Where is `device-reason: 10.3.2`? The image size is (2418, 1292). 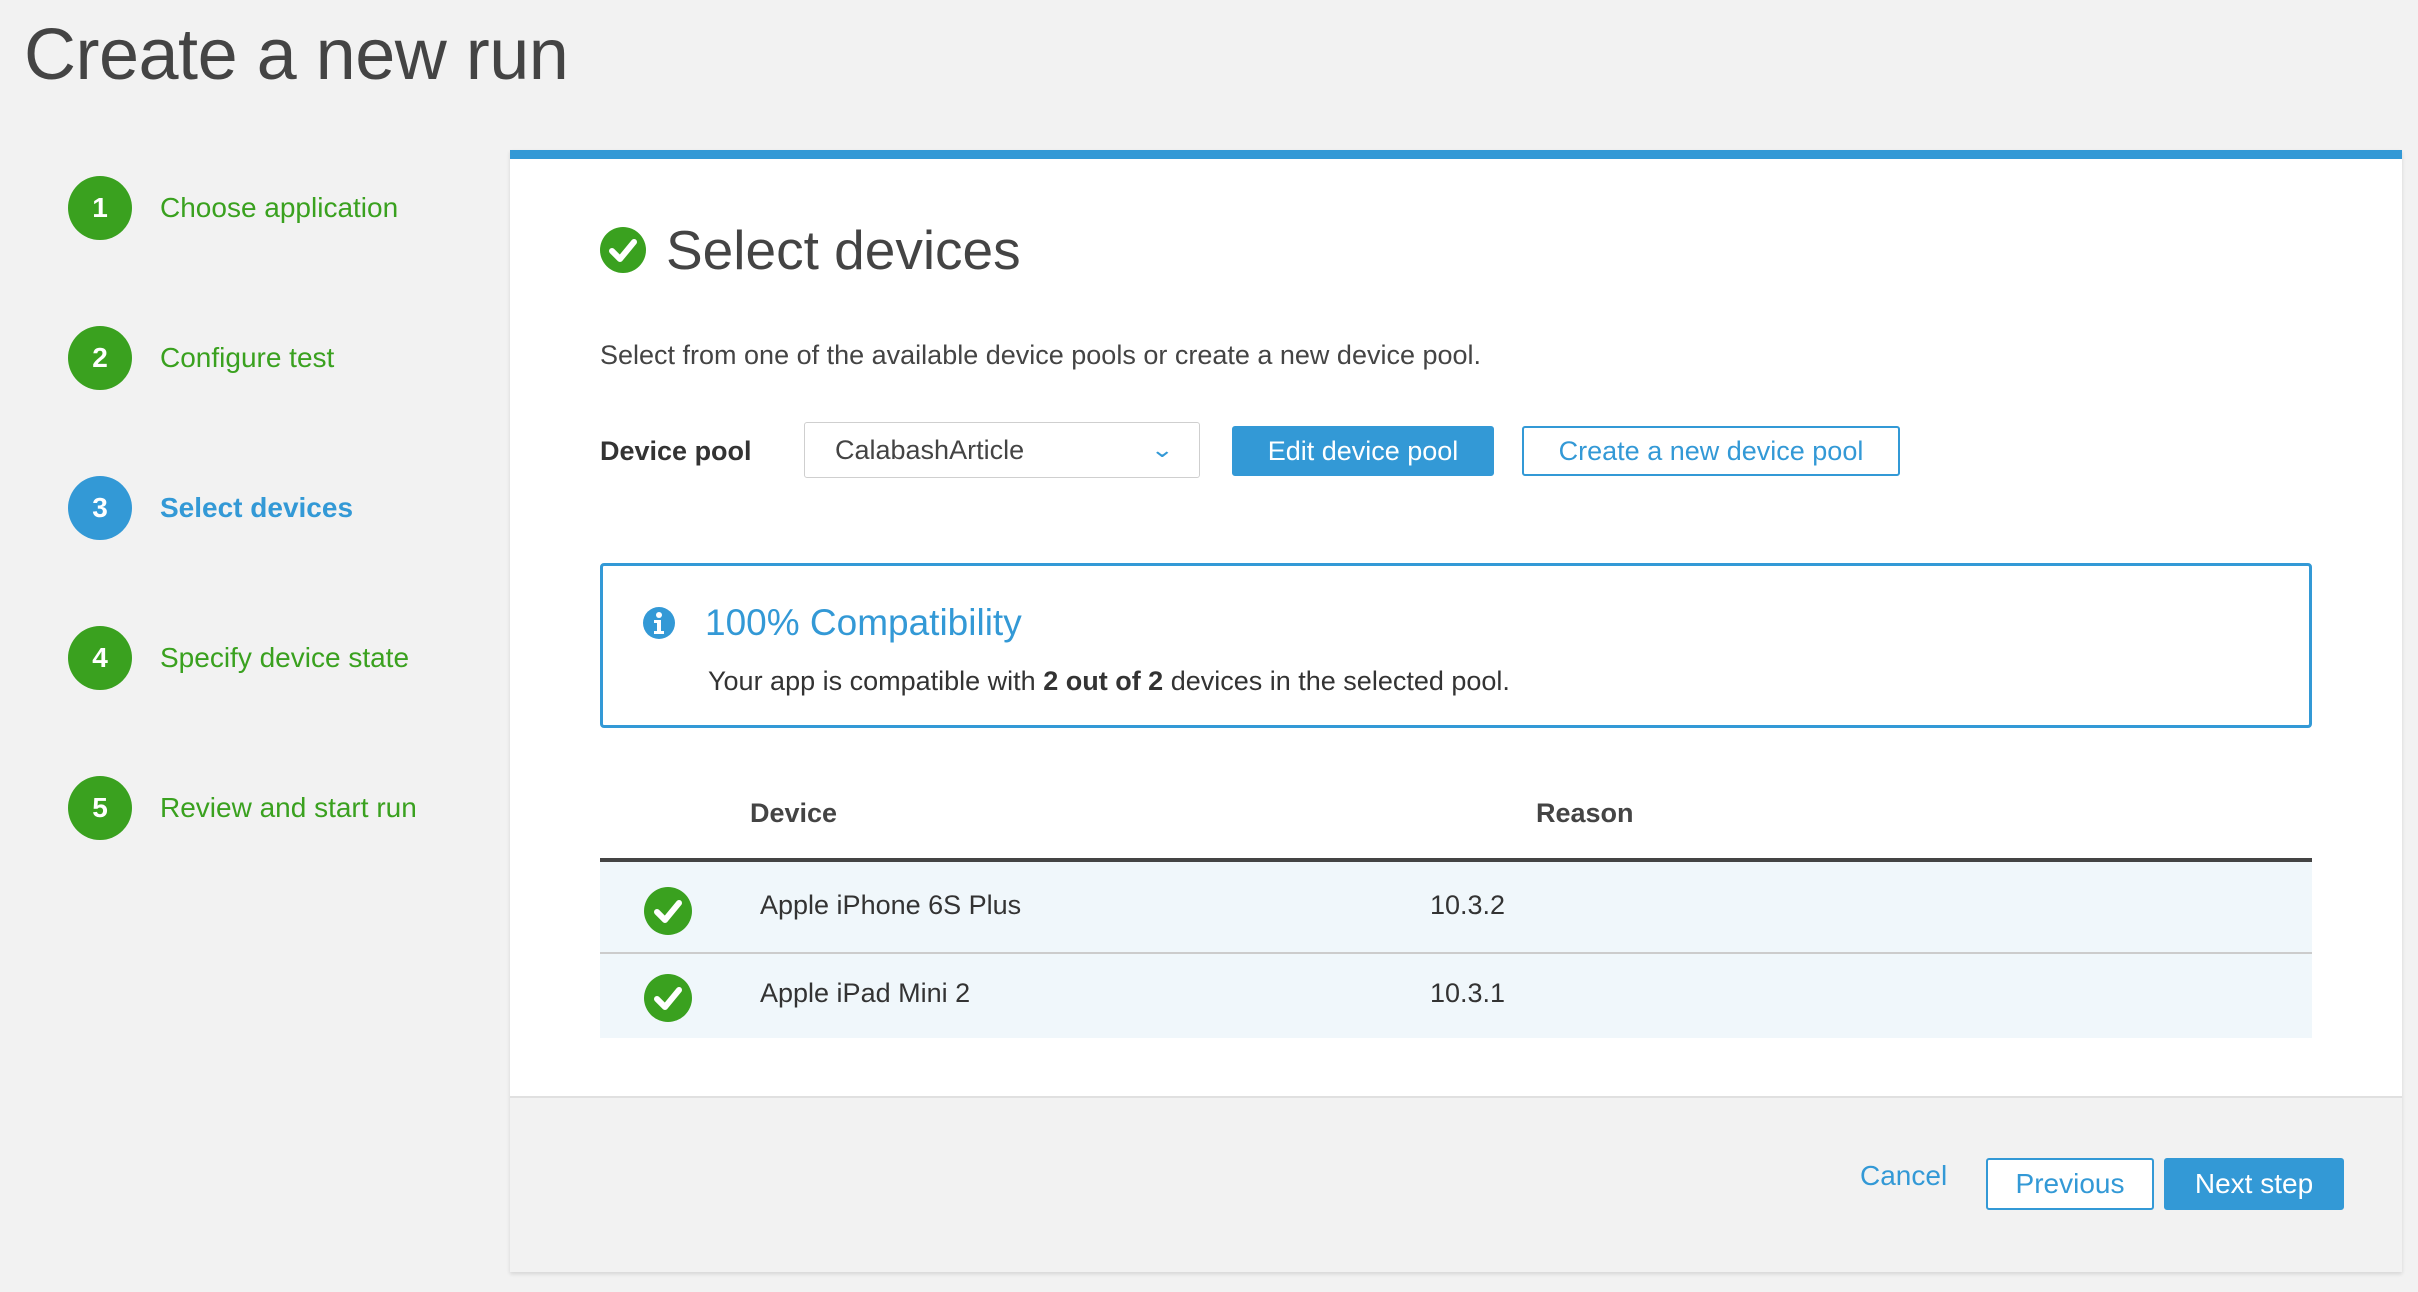
device-reason: 10.3.2 is located at coordinates (1468, 905).